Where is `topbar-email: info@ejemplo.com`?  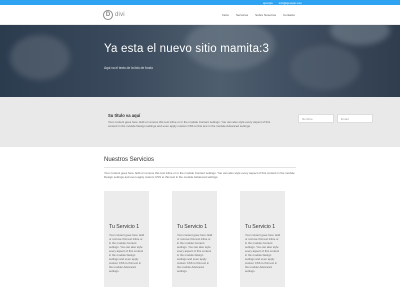 topbar-email: info@ejemplo.com is located at coordinates (290, 3).